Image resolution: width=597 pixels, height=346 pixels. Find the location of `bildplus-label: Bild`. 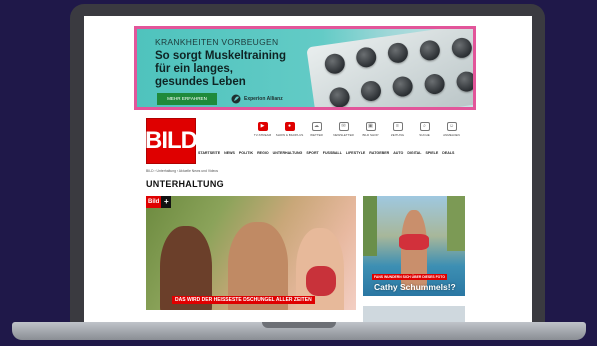

bildplus-label: Bild is located at coordinates (154, 202).